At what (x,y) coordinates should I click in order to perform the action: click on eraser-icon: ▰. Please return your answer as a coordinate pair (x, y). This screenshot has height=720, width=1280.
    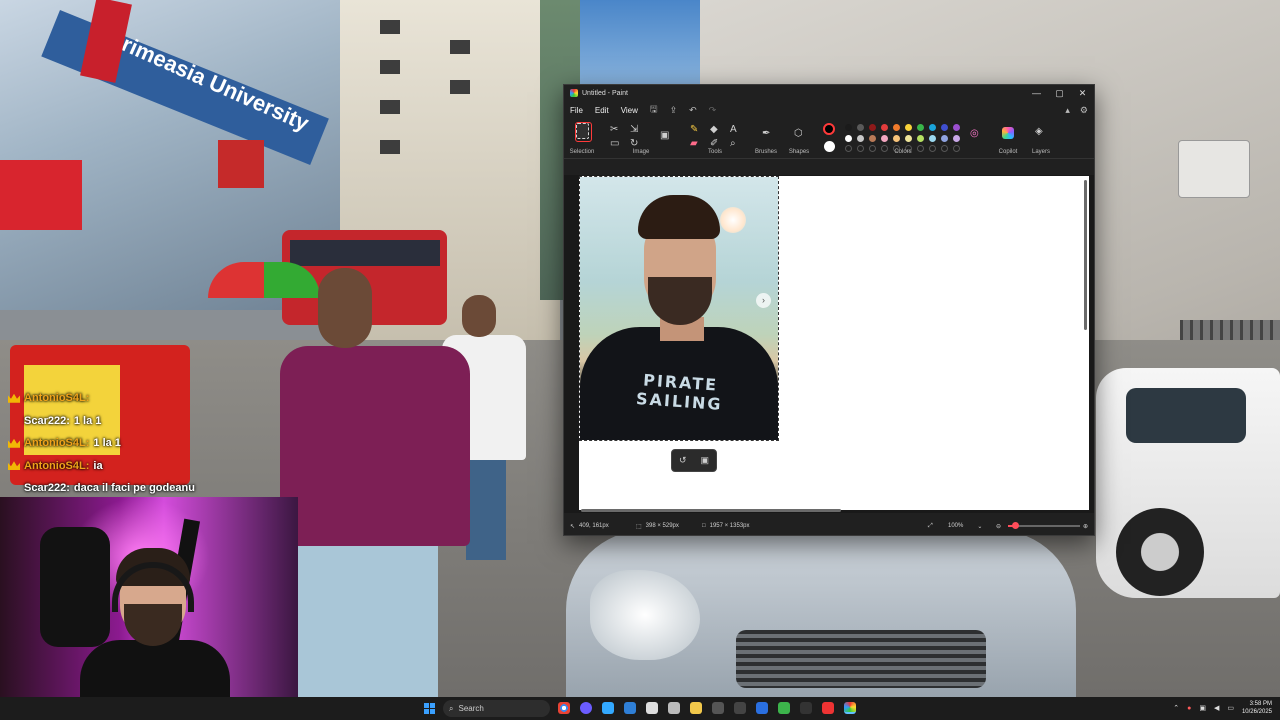
    Looking at the image, I should click on (694, 144).